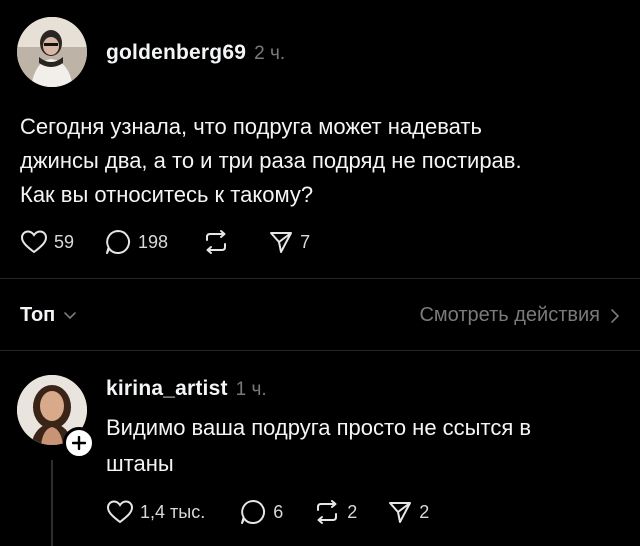 The height and width of the screenshot is (546, 640). What do you see at coordinates (52, 503) in the screenshot?
I see `thread-line` at bounding box center [52, 503].